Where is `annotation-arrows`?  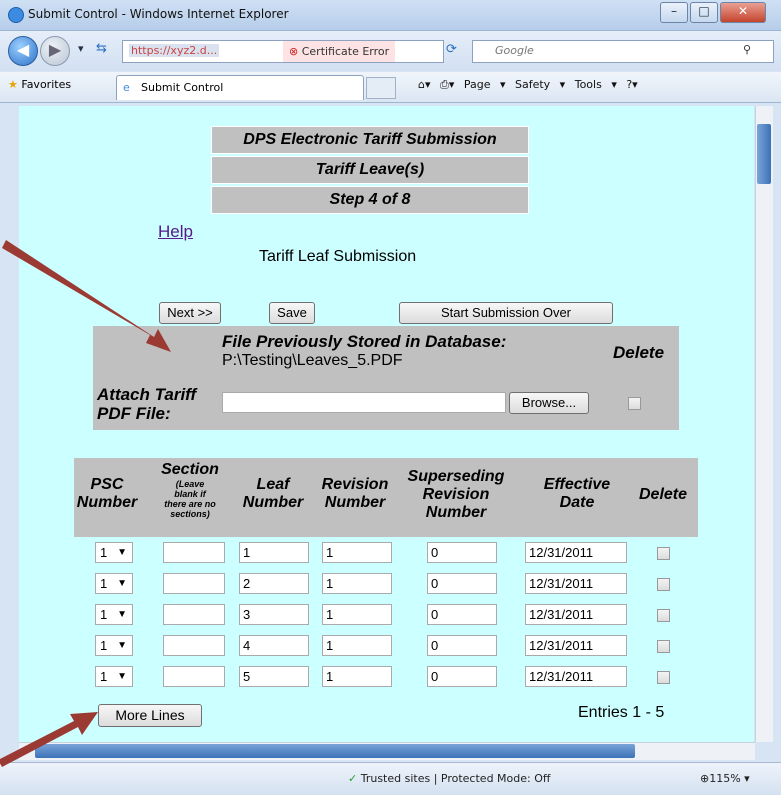
annotation-arrows is located at coordinates (85, 503).